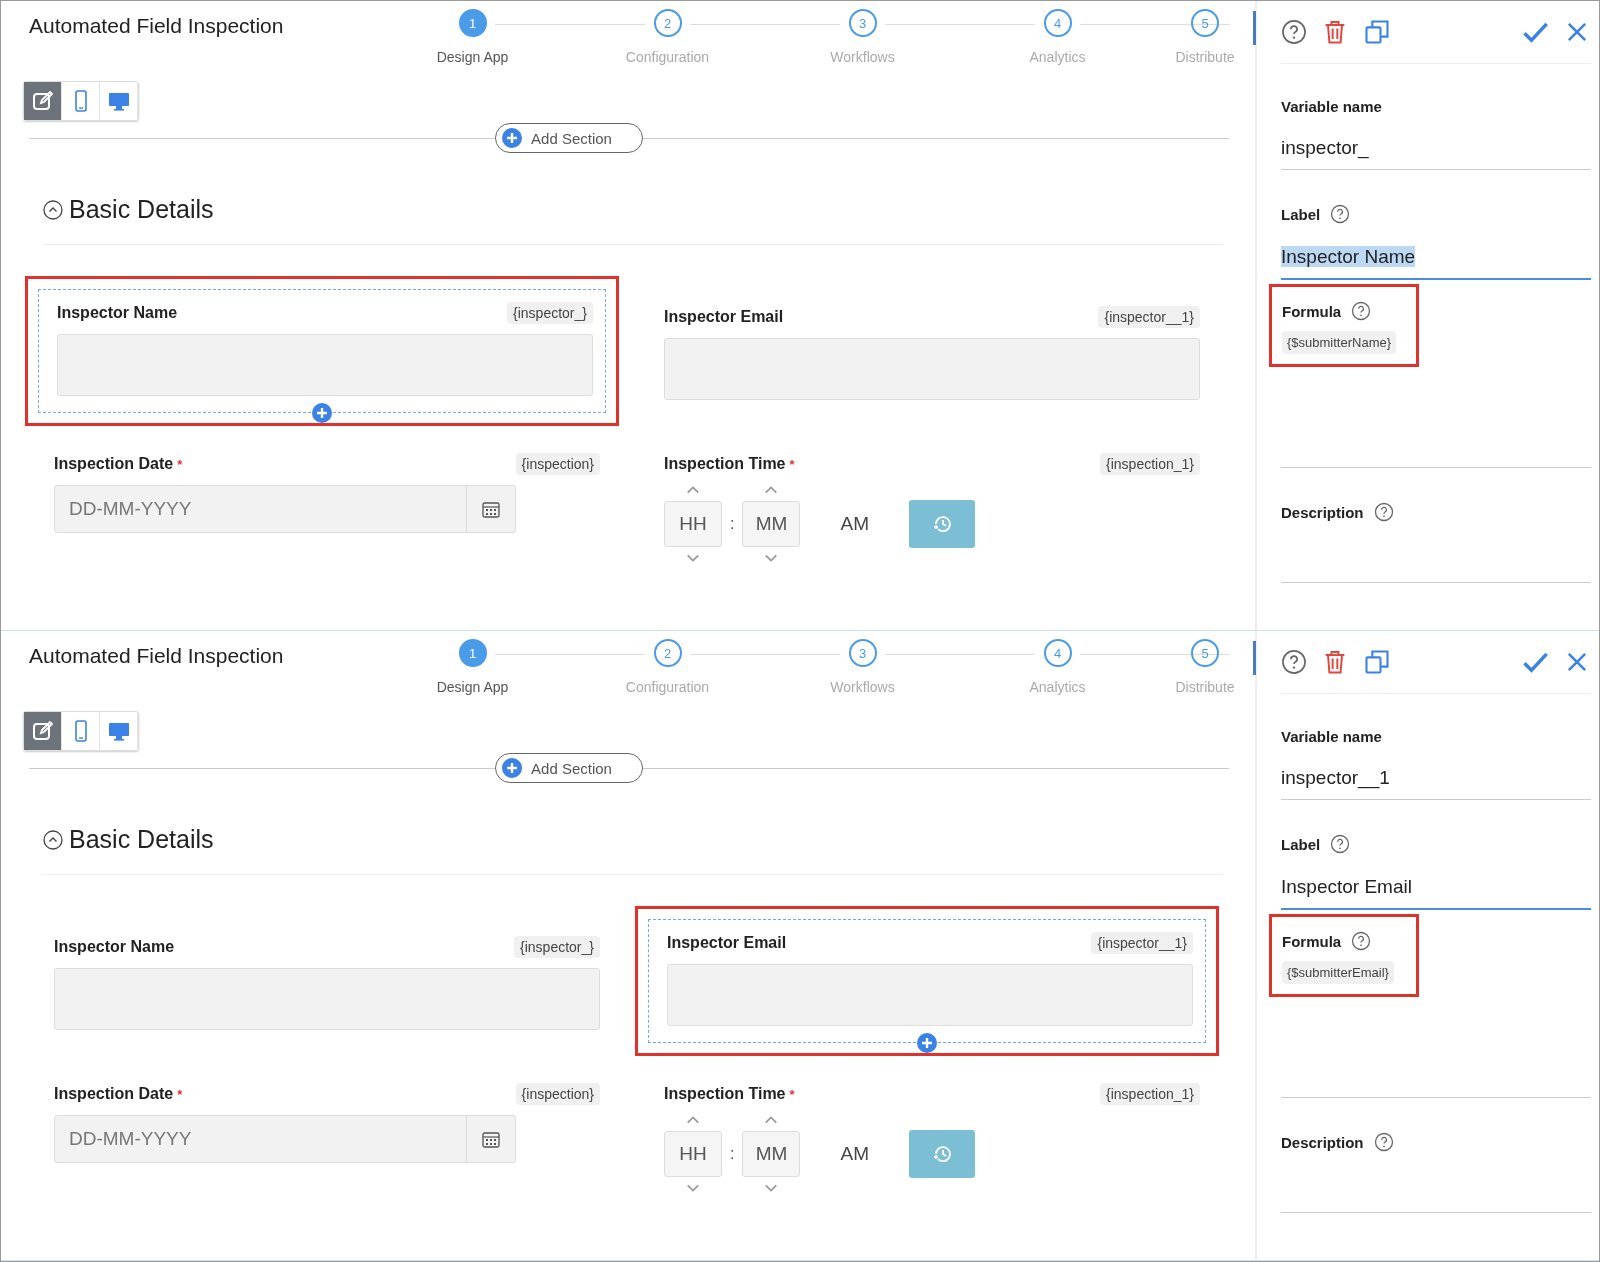 The image size is (1600, 1262). I want to click on date-placeholder: DD-MM-YYYY, so click(130, 509).